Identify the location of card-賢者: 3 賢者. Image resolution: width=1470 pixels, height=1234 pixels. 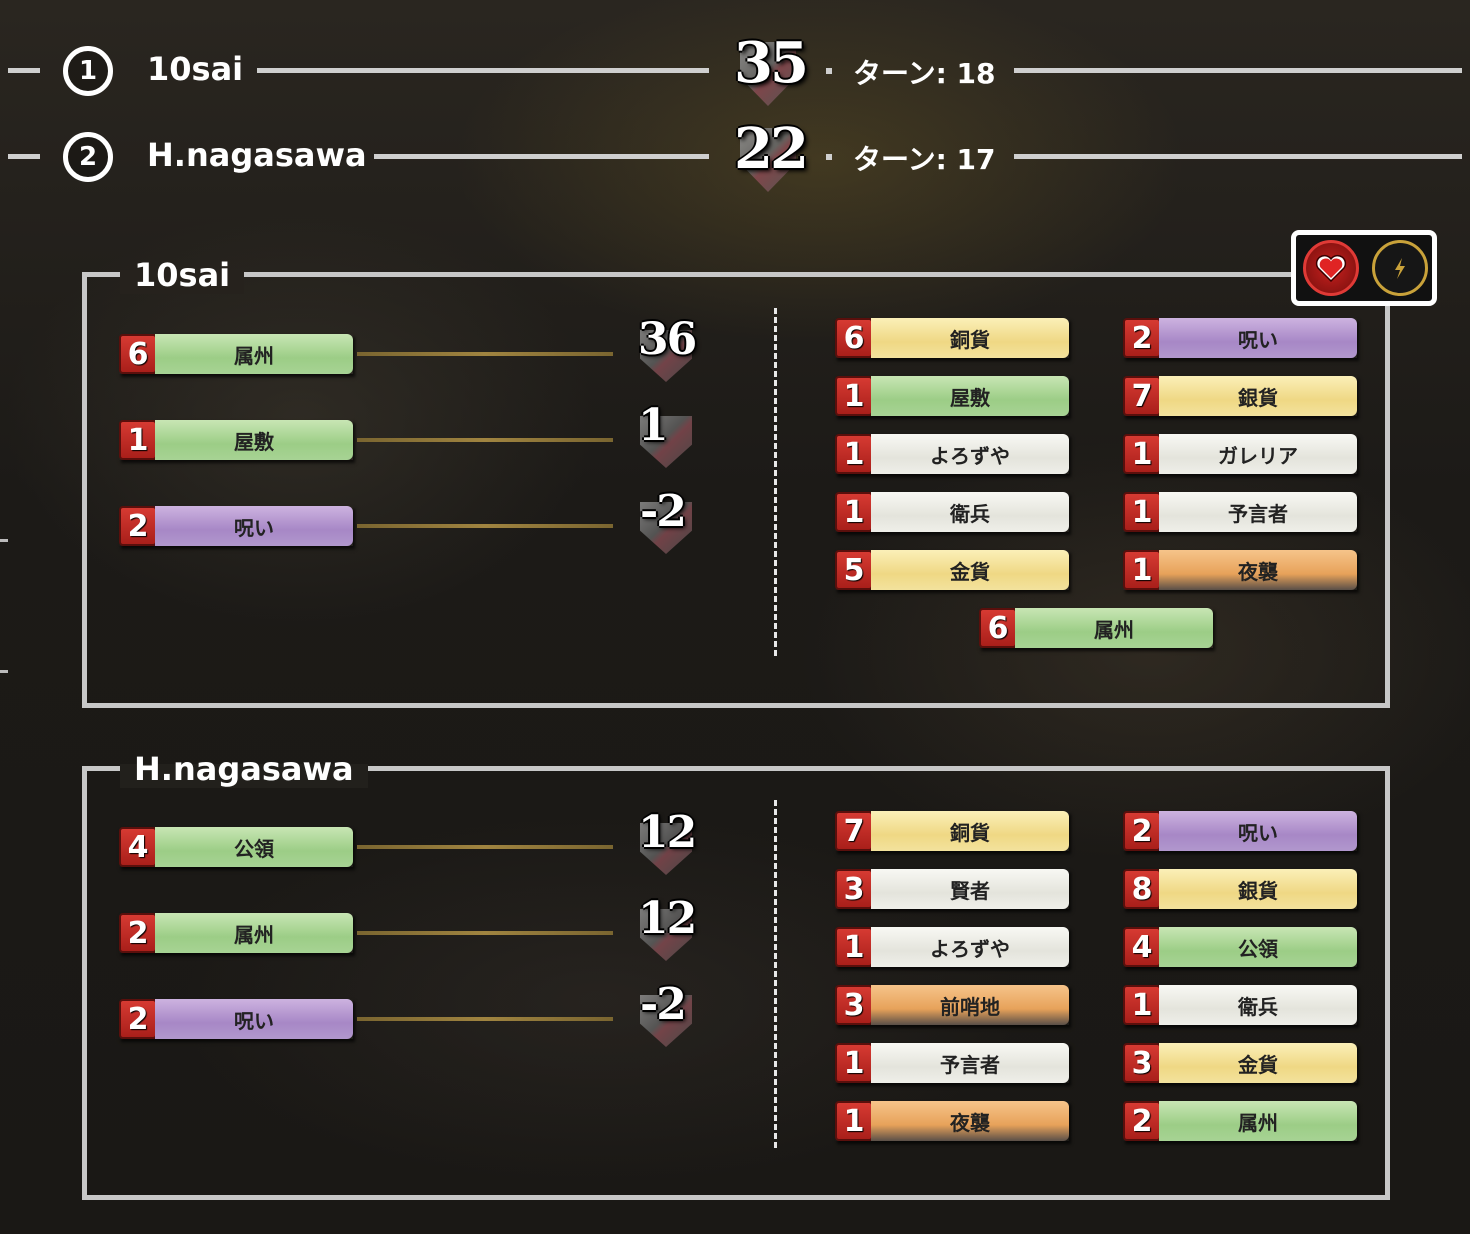
(952, 889).